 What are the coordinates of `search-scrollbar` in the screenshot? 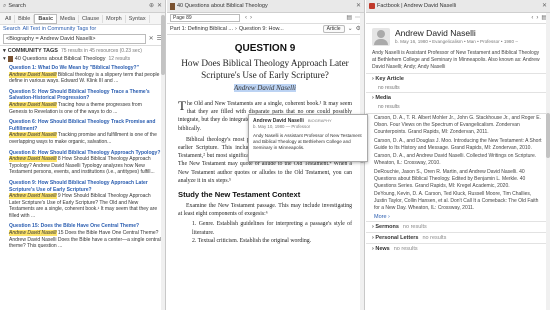 It's located at (163, 161).